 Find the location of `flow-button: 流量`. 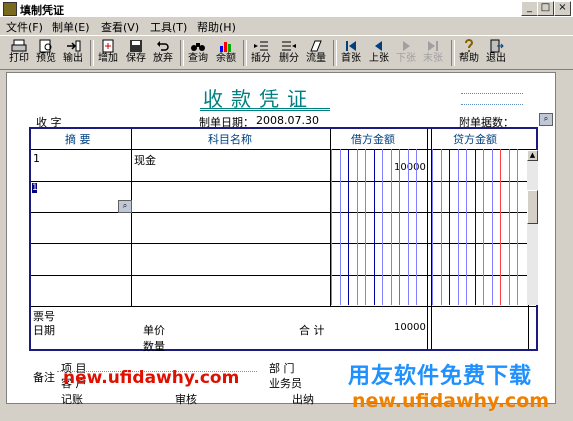

flow-button: 流量 is located at coordinates (316, 53).